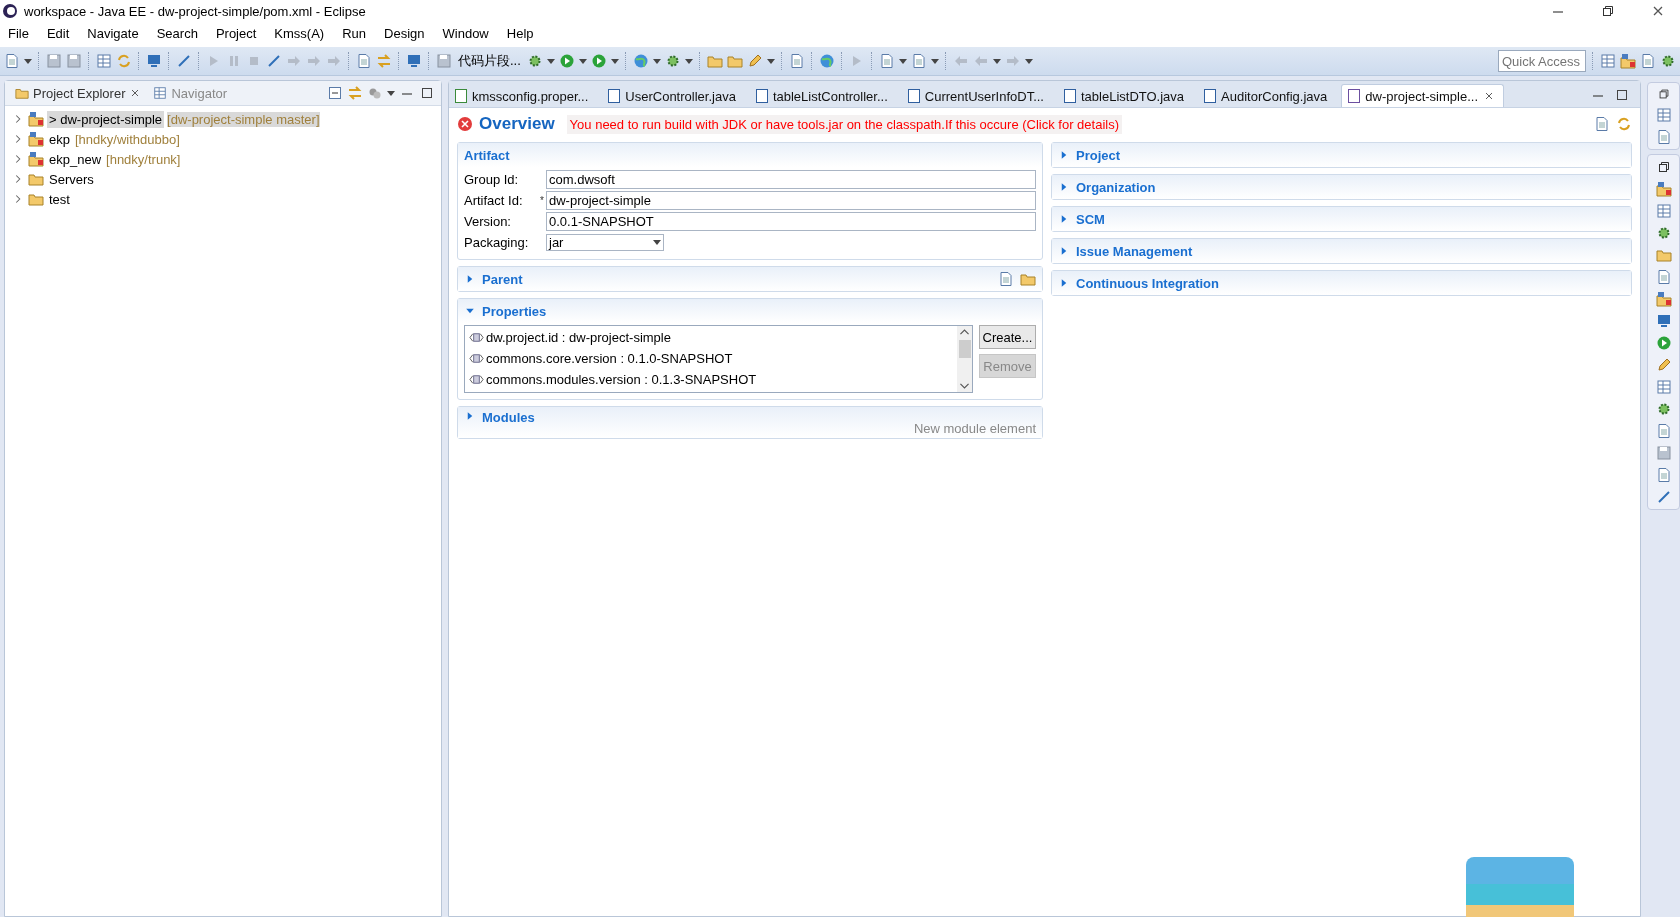 This screenshot has width=1680, height=917. Describe the element at coordinates (75, 159) in the screenshot. I see `tree-item: ekp_new` at that location.